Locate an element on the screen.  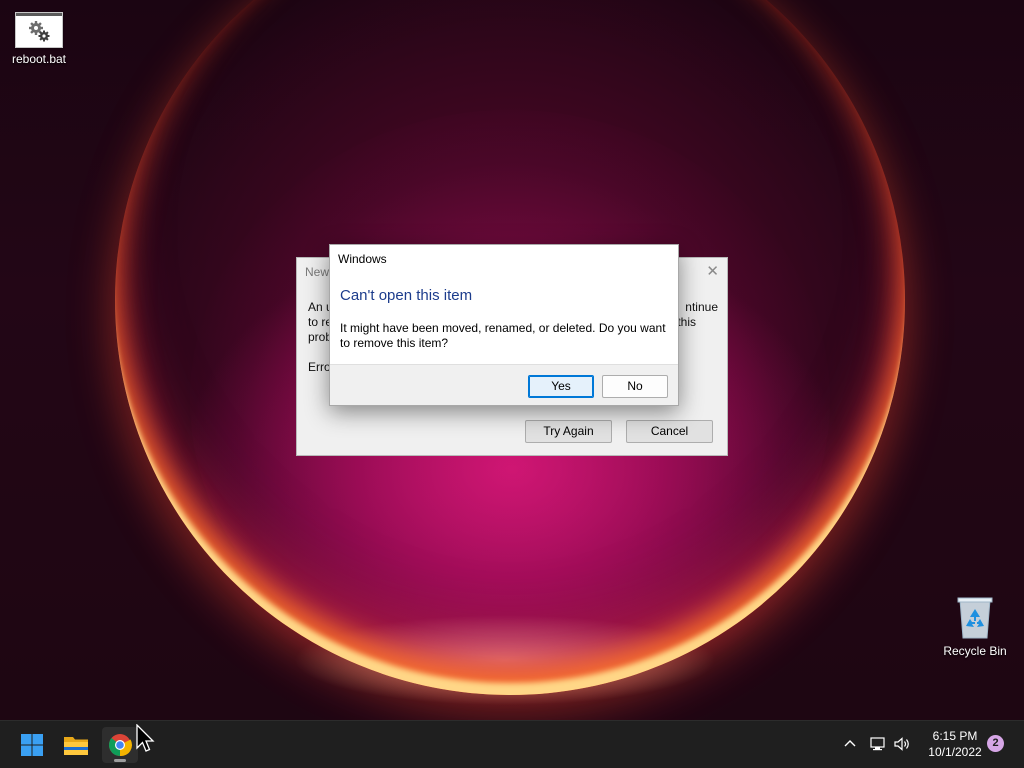
chrome-icon is located at coordinates (121, 745).